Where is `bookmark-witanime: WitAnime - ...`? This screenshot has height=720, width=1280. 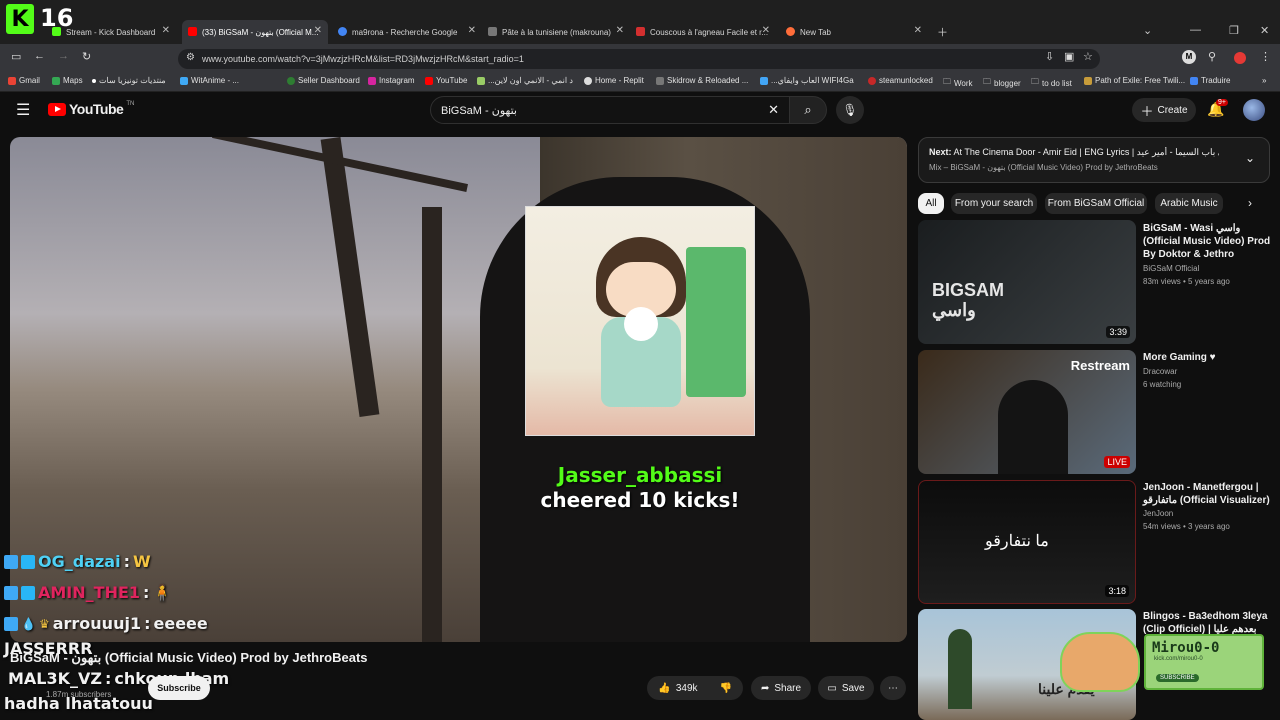
bookmark-witanime: WitAnime - ... is located at coordinates (209, 80).